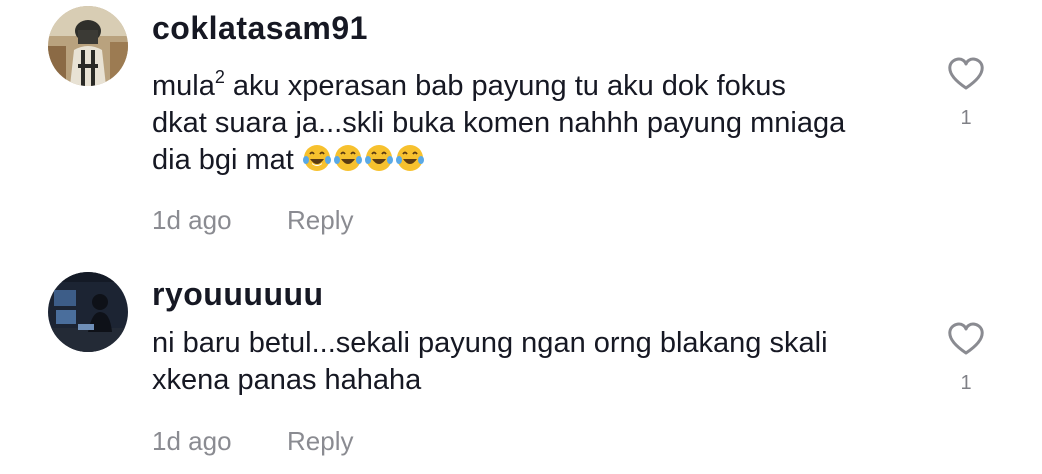  What do you see at coordinates (183, 86) in the screenshot?
I see `comment-text-part: mula` at bounding box center [183, 86].